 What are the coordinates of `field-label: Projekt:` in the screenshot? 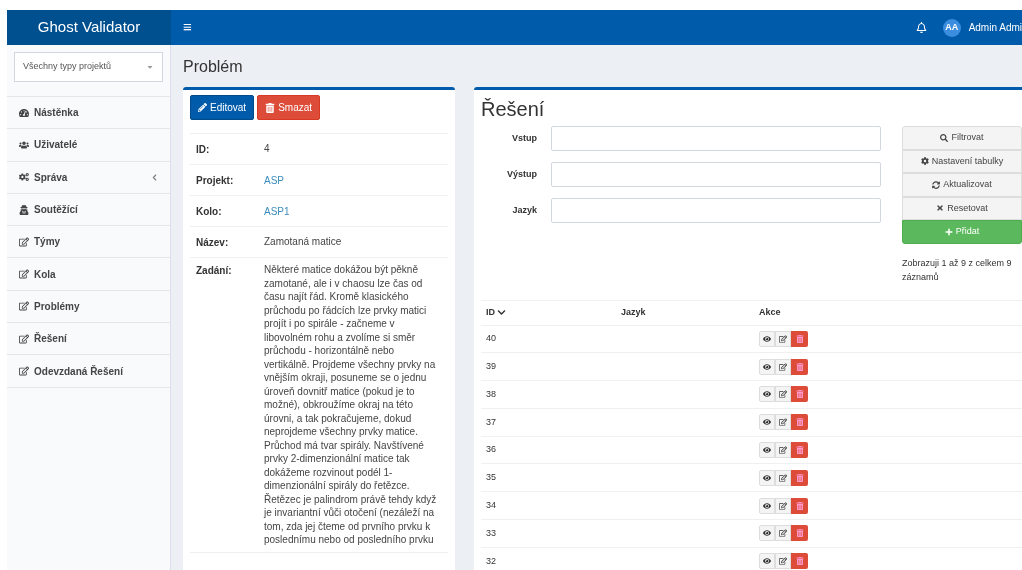 It's located at (215, 180).